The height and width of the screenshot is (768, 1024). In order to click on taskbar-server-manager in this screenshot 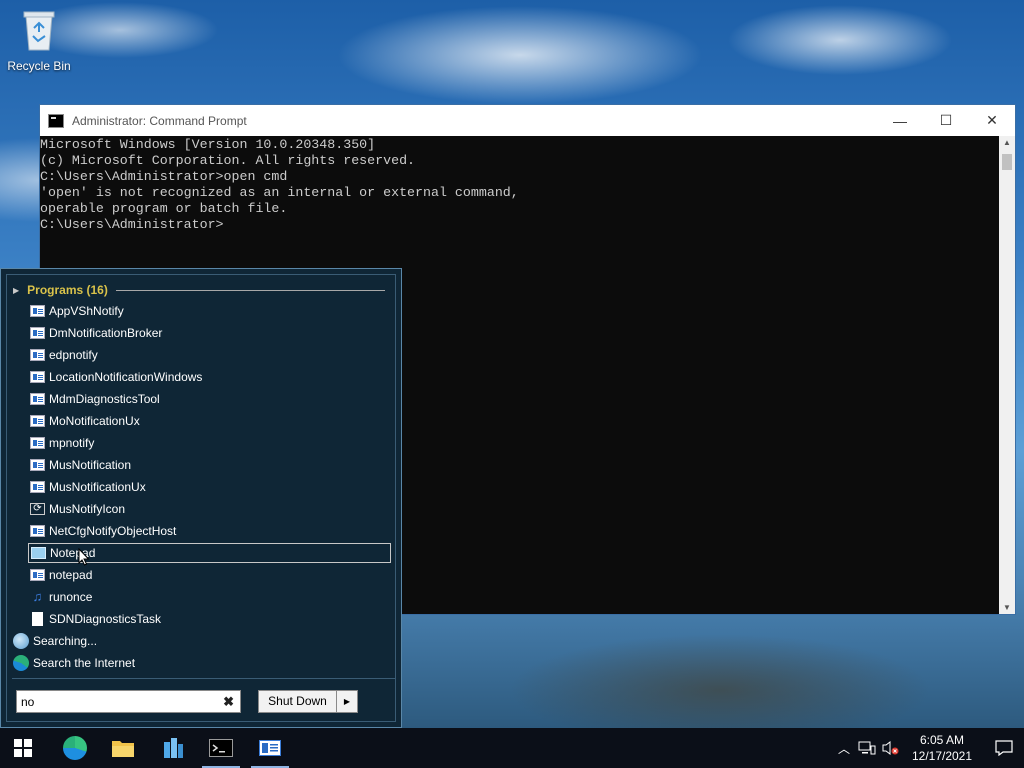, I will do `click(173, 748)`.